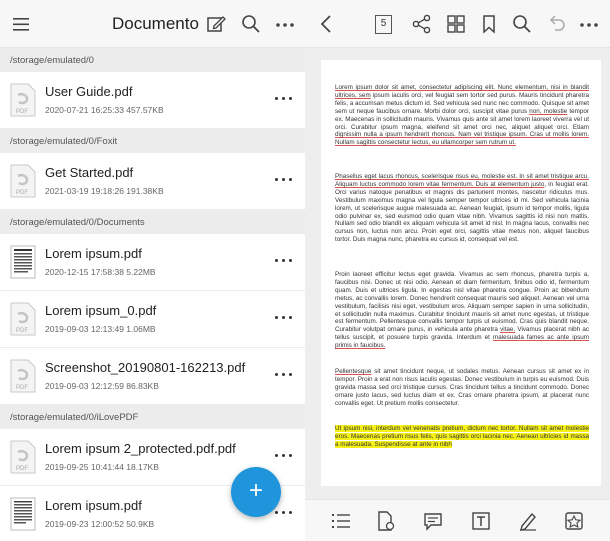 The image size is (610, 541). I want to click on add-fab-button: +, so click(256, 492).